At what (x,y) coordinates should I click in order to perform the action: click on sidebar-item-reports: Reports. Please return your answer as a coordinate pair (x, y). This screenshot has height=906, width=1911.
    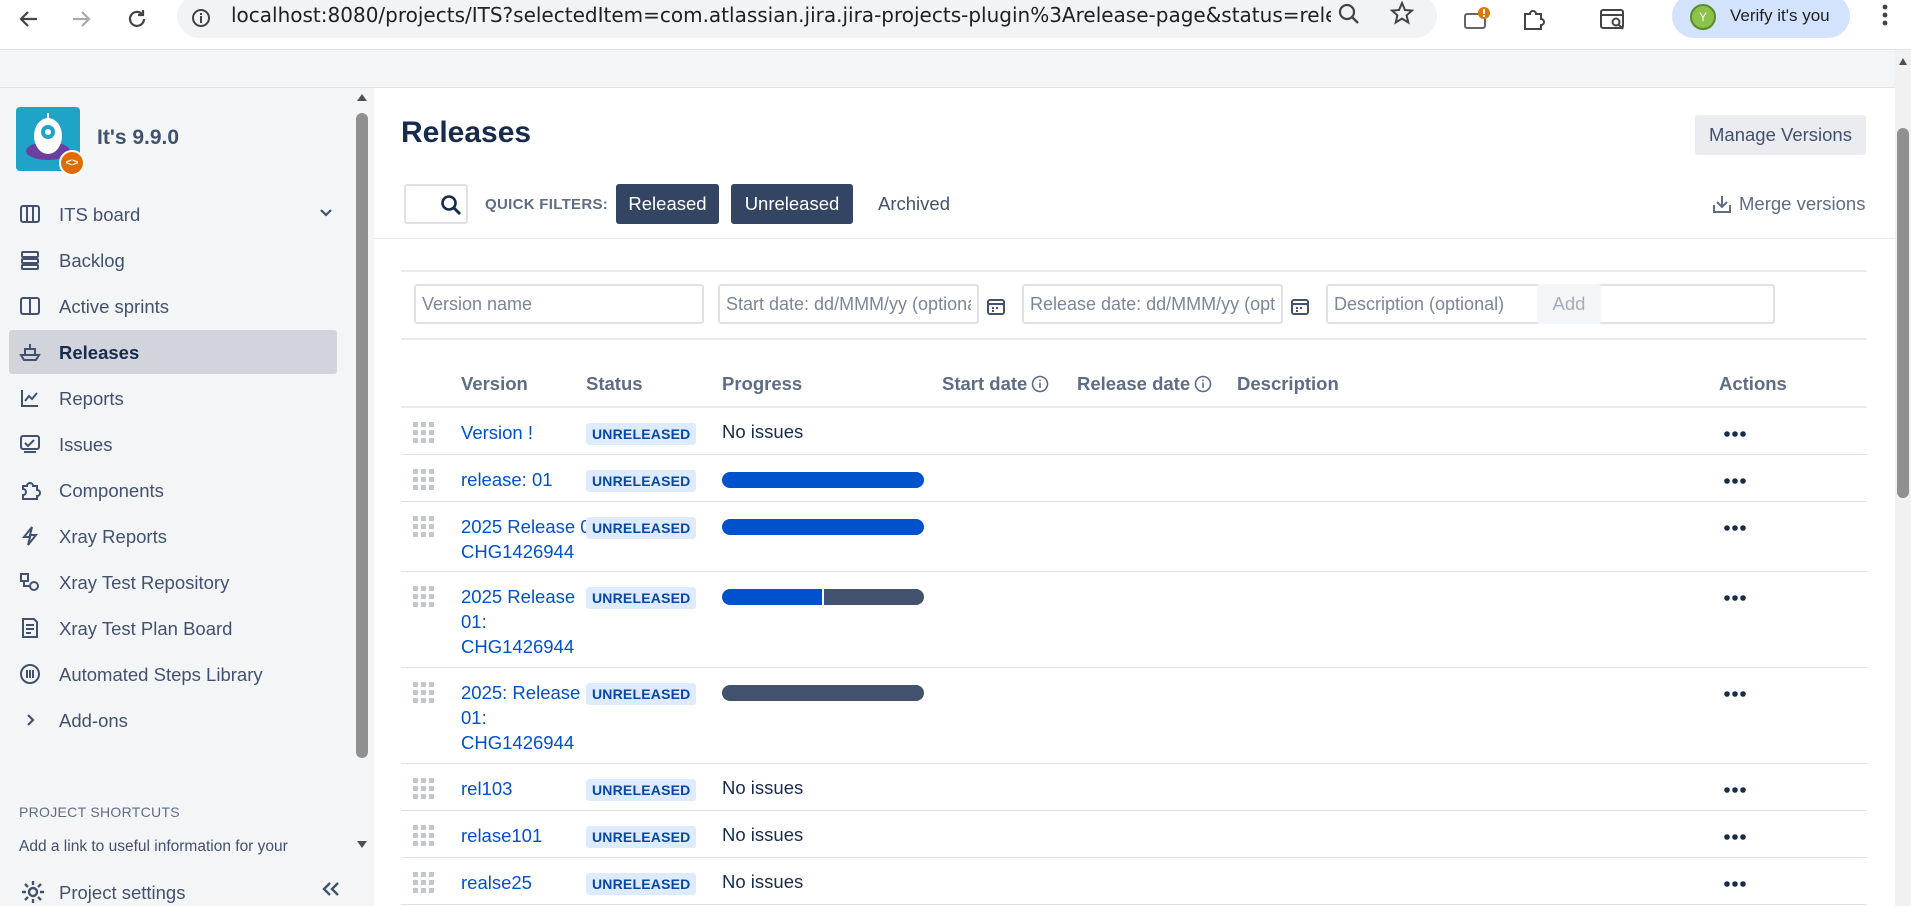
    Looking at the image, I should click on (173, 398).